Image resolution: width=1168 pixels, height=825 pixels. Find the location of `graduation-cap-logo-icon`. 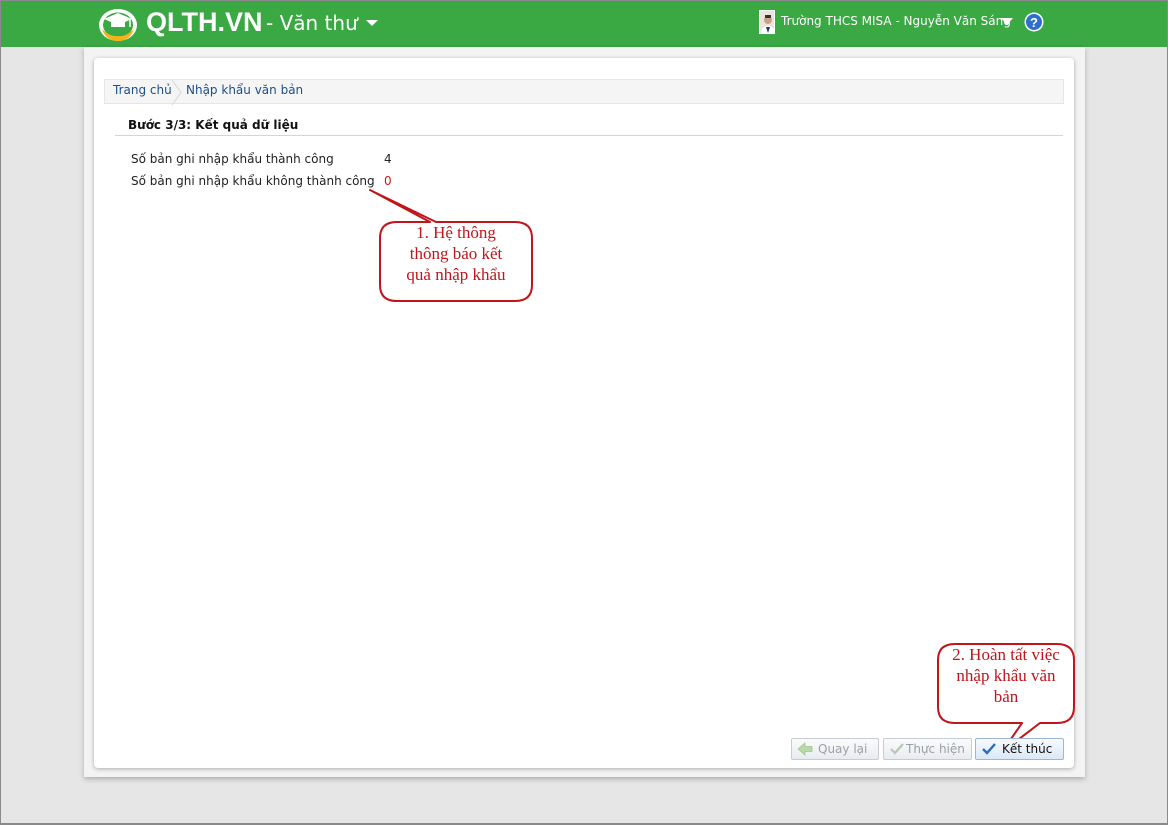

graduation-cap-logo-icon is located at coordinates (118, 23).